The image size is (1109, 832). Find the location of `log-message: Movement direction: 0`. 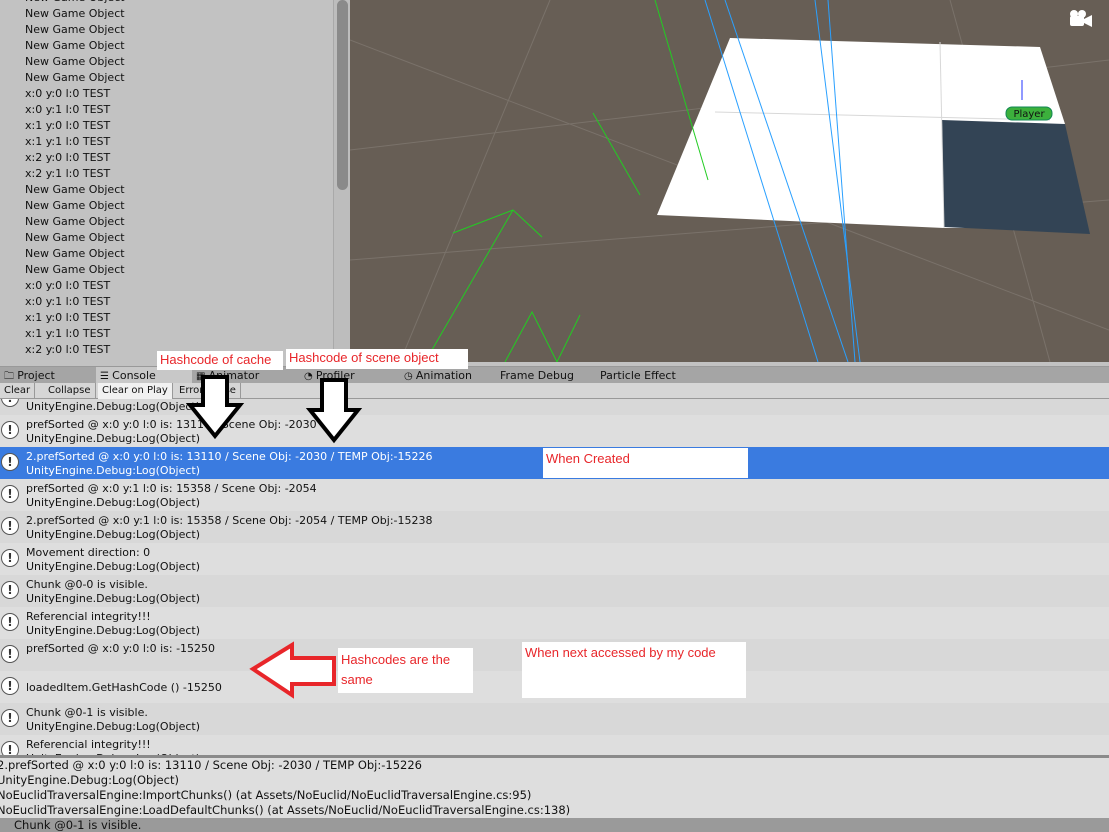

log-message: Movement direction: 0 is located at coordinates (88, 552).